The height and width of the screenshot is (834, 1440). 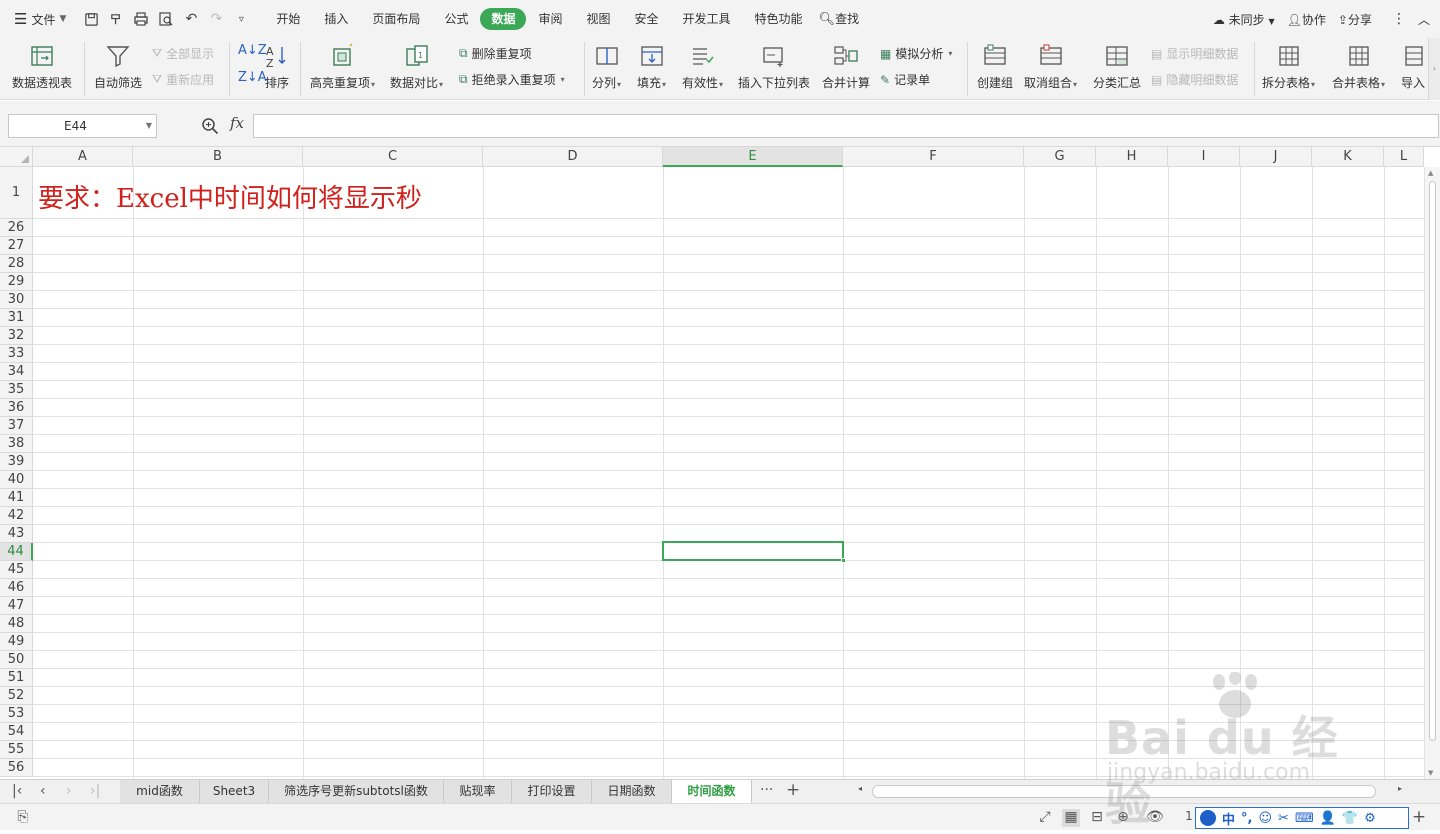 What do you see at coordinates (1123, 818) in the screenshot?
I see `reading-layout-icon: ⊕` at bounding box center [1123, 818].